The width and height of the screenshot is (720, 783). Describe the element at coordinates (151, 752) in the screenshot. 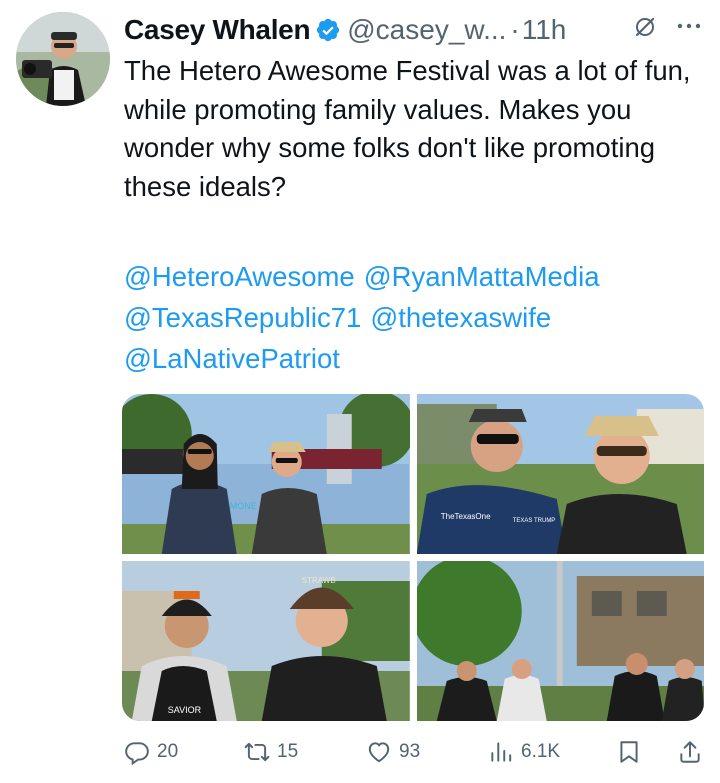

I see `reply-button: 20` at that location.